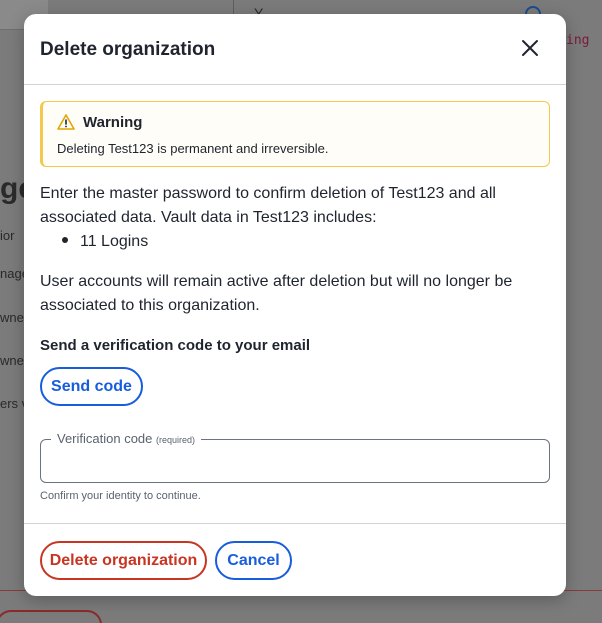  Describe the element at coordinates (295, 49) in the screenshot. I see `dialog-header: Delete organization` at that location.